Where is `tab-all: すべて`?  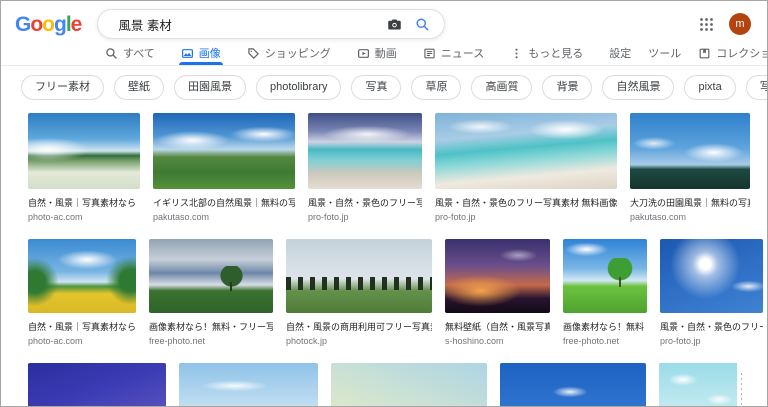
tab-all: すべて is located at coordinates (130, 53).